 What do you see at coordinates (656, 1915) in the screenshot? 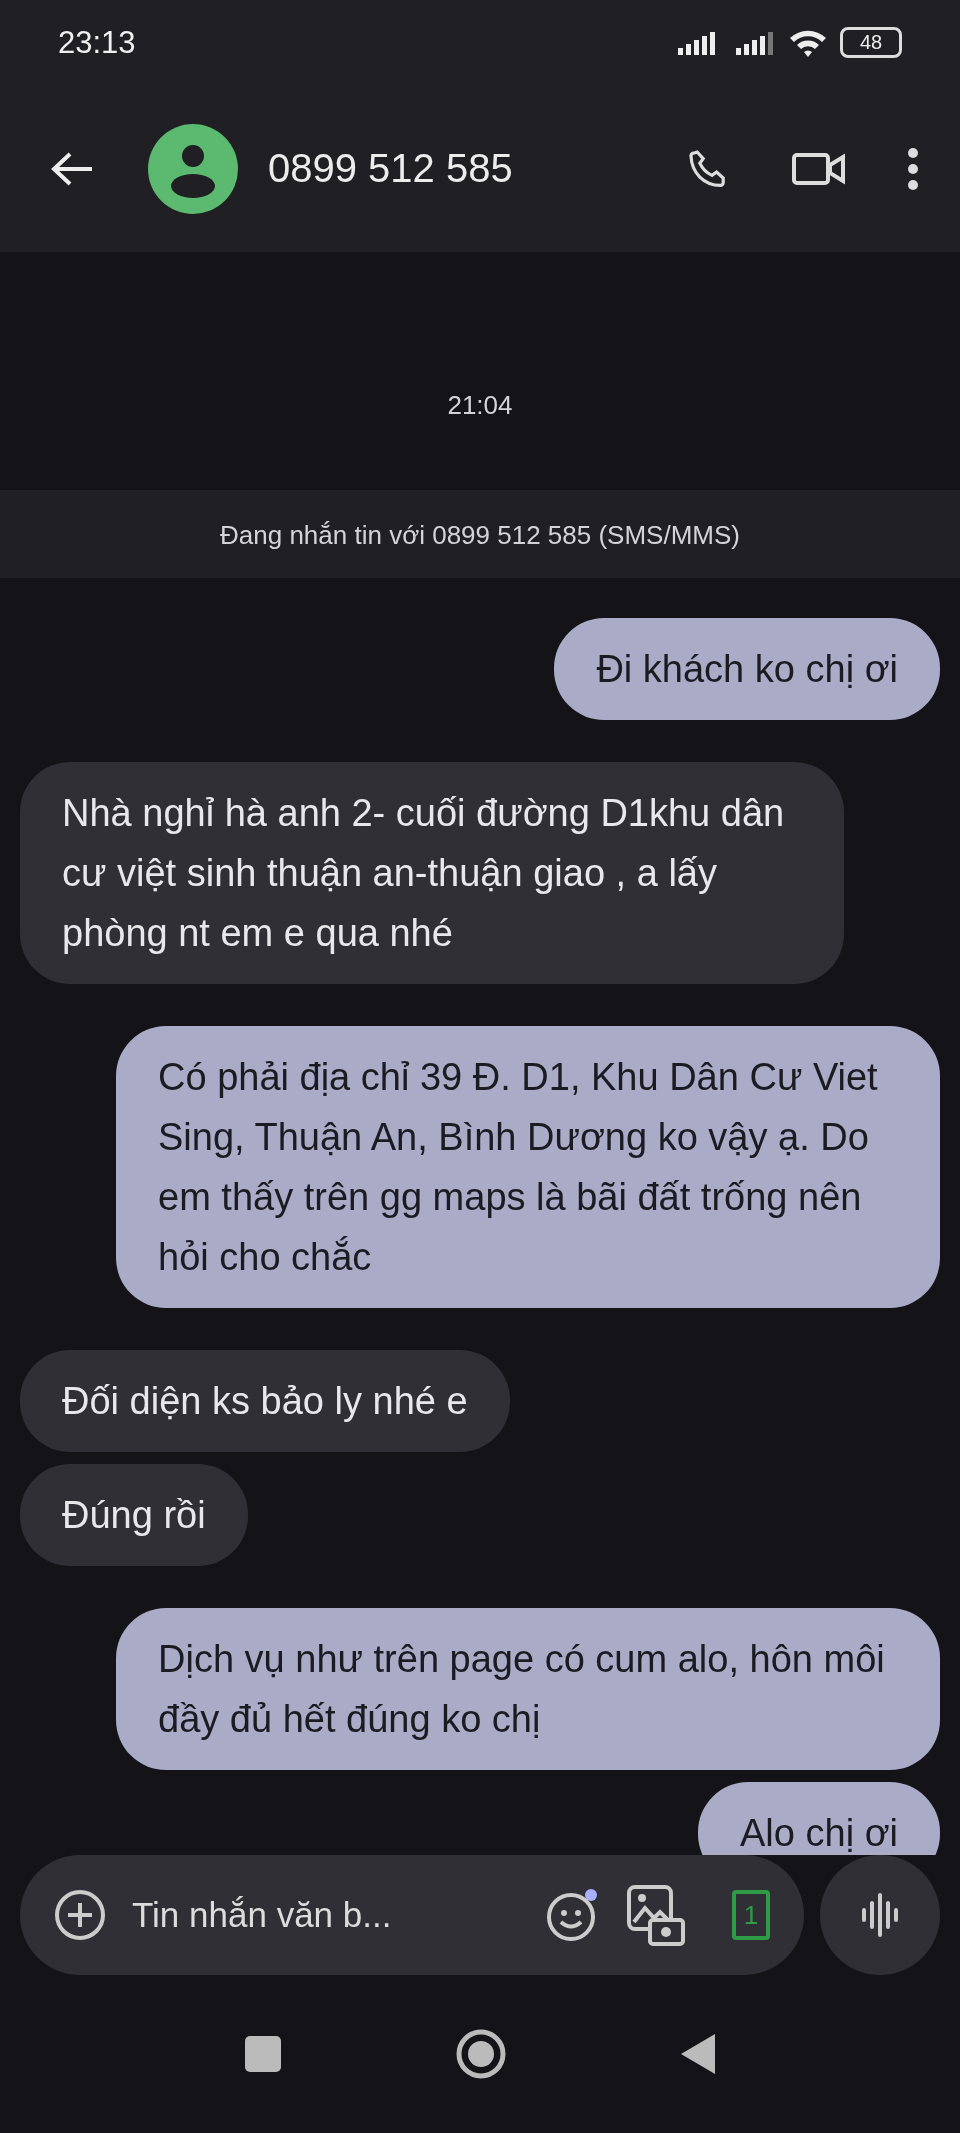
I see `gallery-icon` at bounding box center [656, 1915].